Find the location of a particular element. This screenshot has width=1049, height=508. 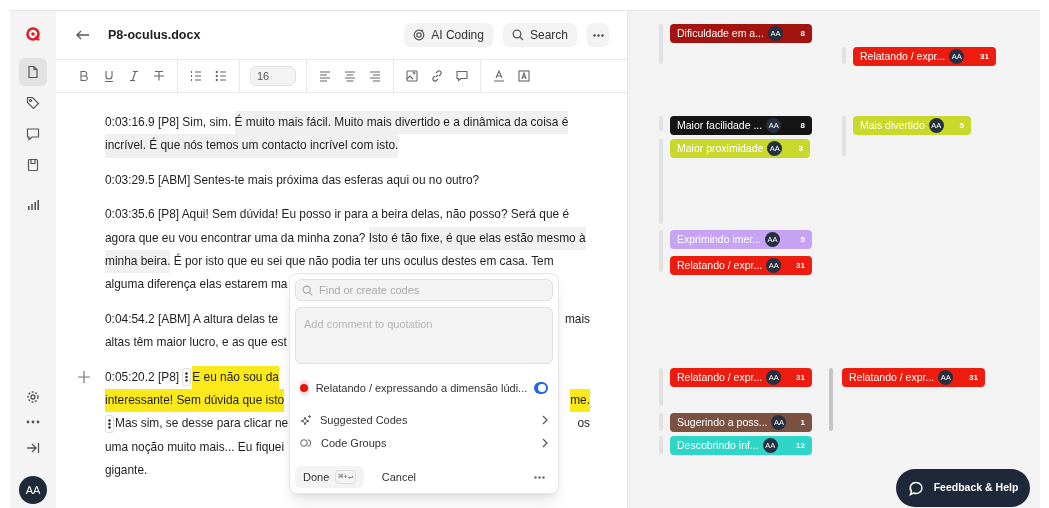

image-icon is located at coordinates (412, 76).